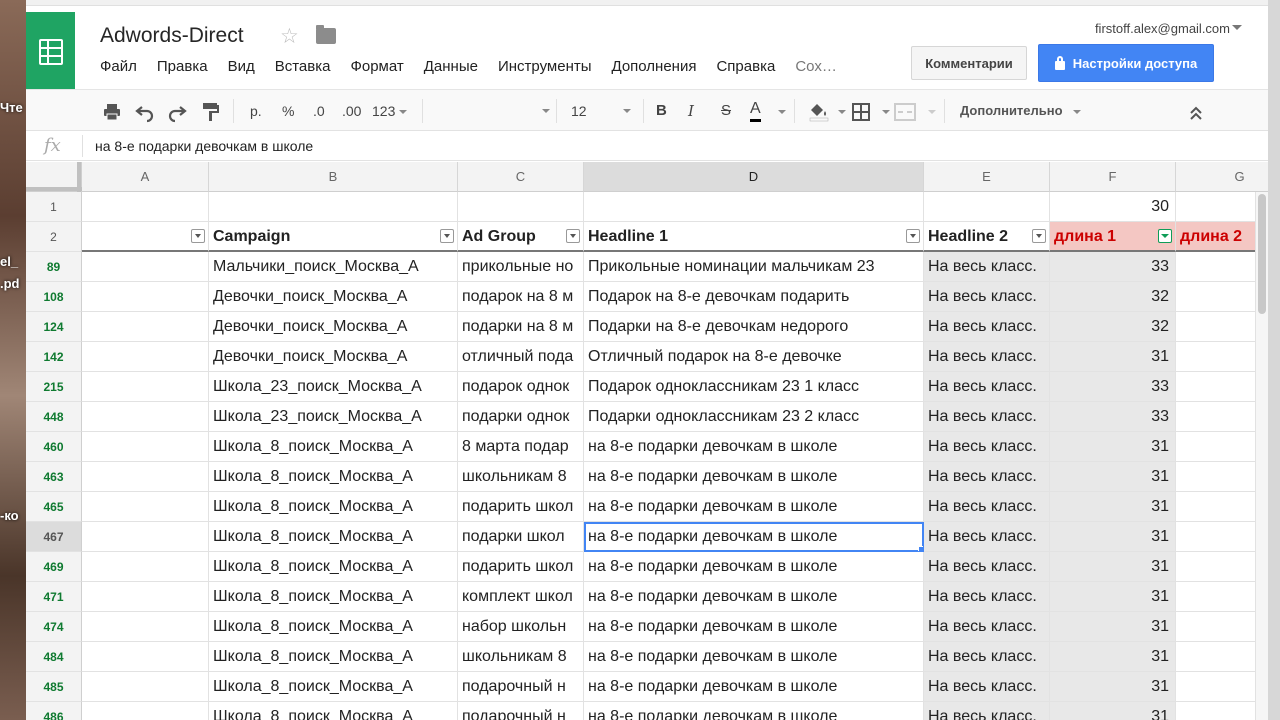  What do you see at coordinates (754, 537) in the screenshot?
I see `selected-cell: на 8-е подарки девочкам в школе` at bounding box center [754, 537].